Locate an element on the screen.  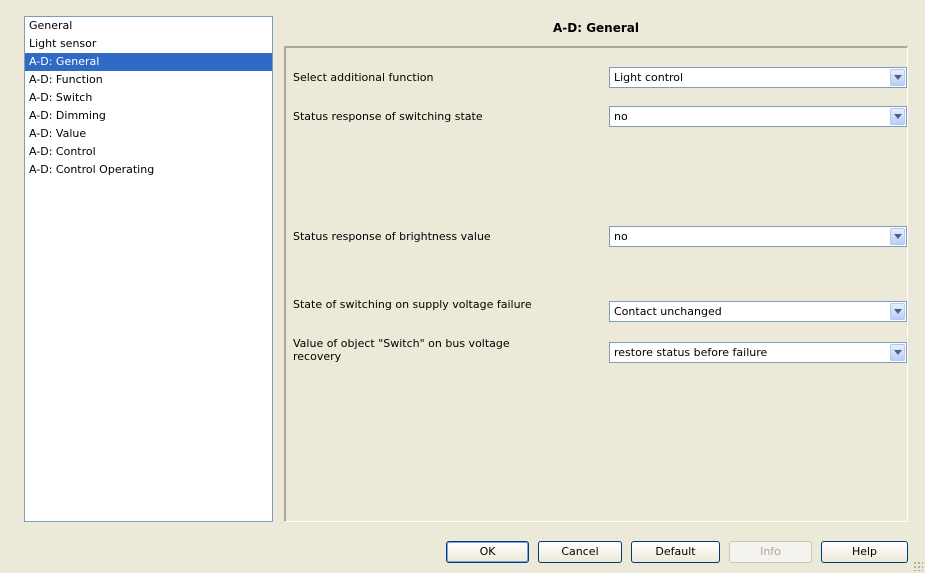
nav-item-ad-control: A-D: Control is located at coordinates (148, 152).